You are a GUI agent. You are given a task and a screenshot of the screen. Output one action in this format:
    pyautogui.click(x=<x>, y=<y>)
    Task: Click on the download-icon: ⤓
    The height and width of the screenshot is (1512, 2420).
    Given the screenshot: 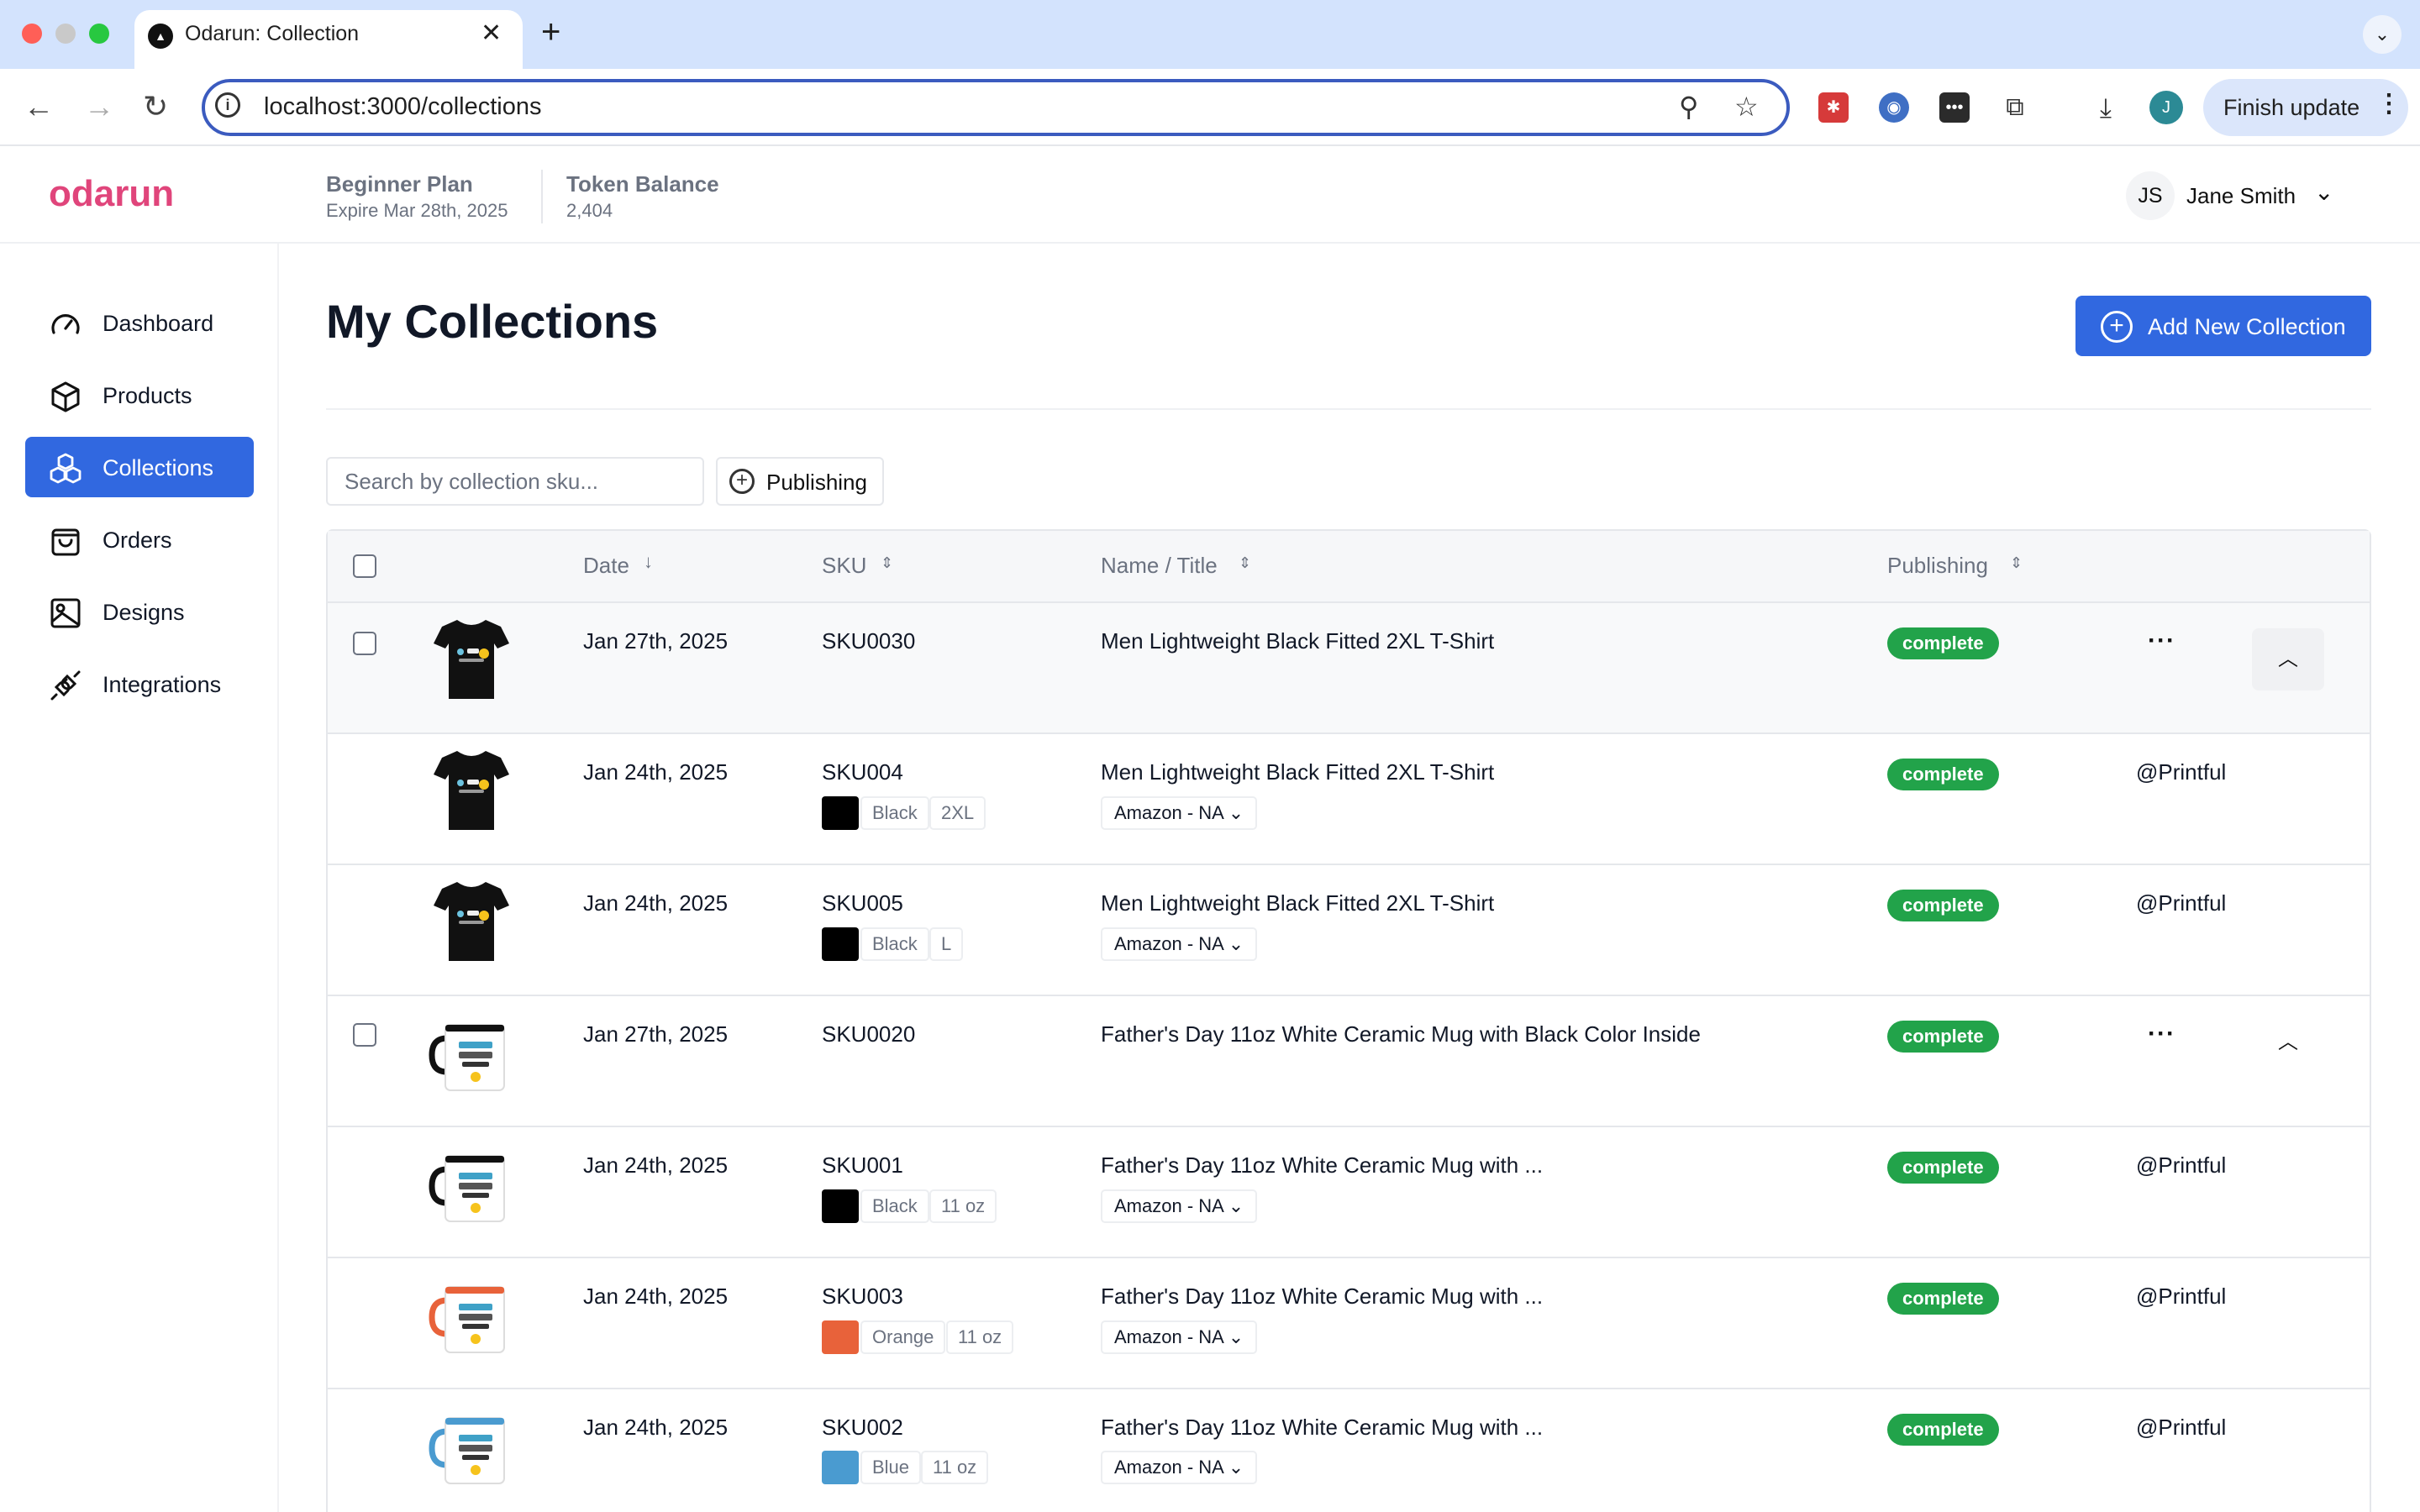 What is the action you would take?
    pyautogui.click(x=2106, y=107)
    